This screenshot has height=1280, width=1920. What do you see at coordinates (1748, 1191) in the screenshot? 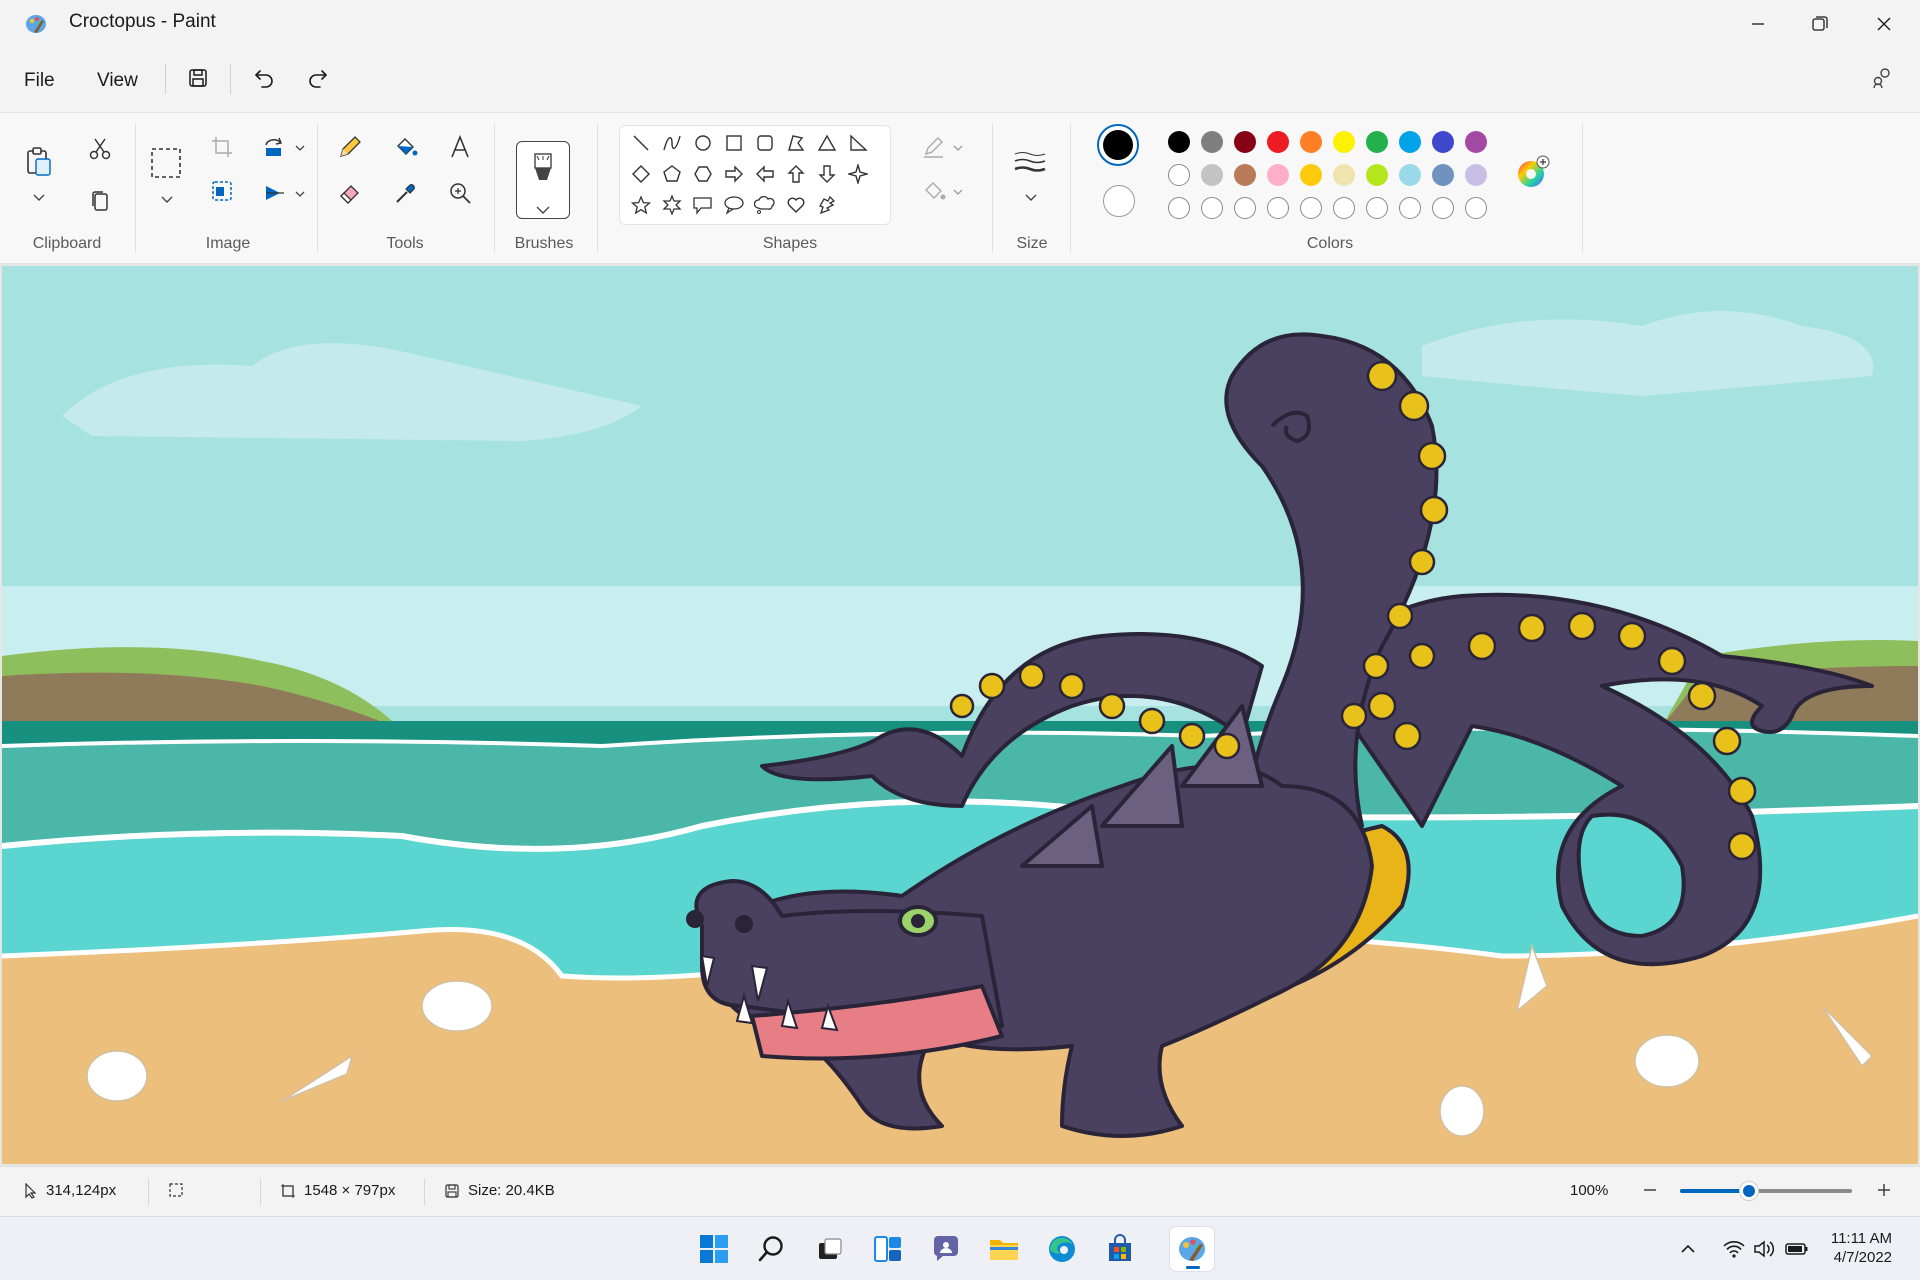
I see `zoom-slider-thumb` at bounding box center [1748, 1191].